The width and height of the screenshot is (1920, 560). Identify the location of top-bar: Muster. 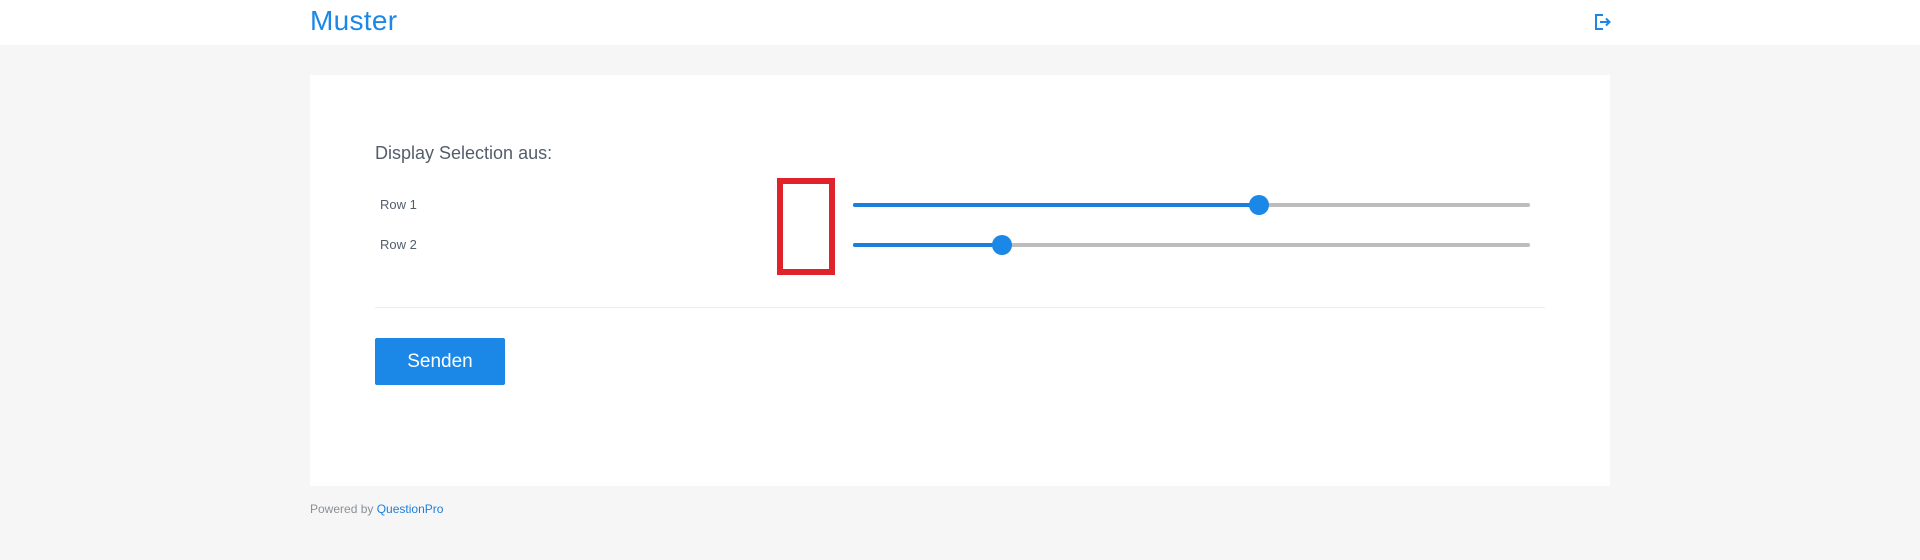
(960, 22).